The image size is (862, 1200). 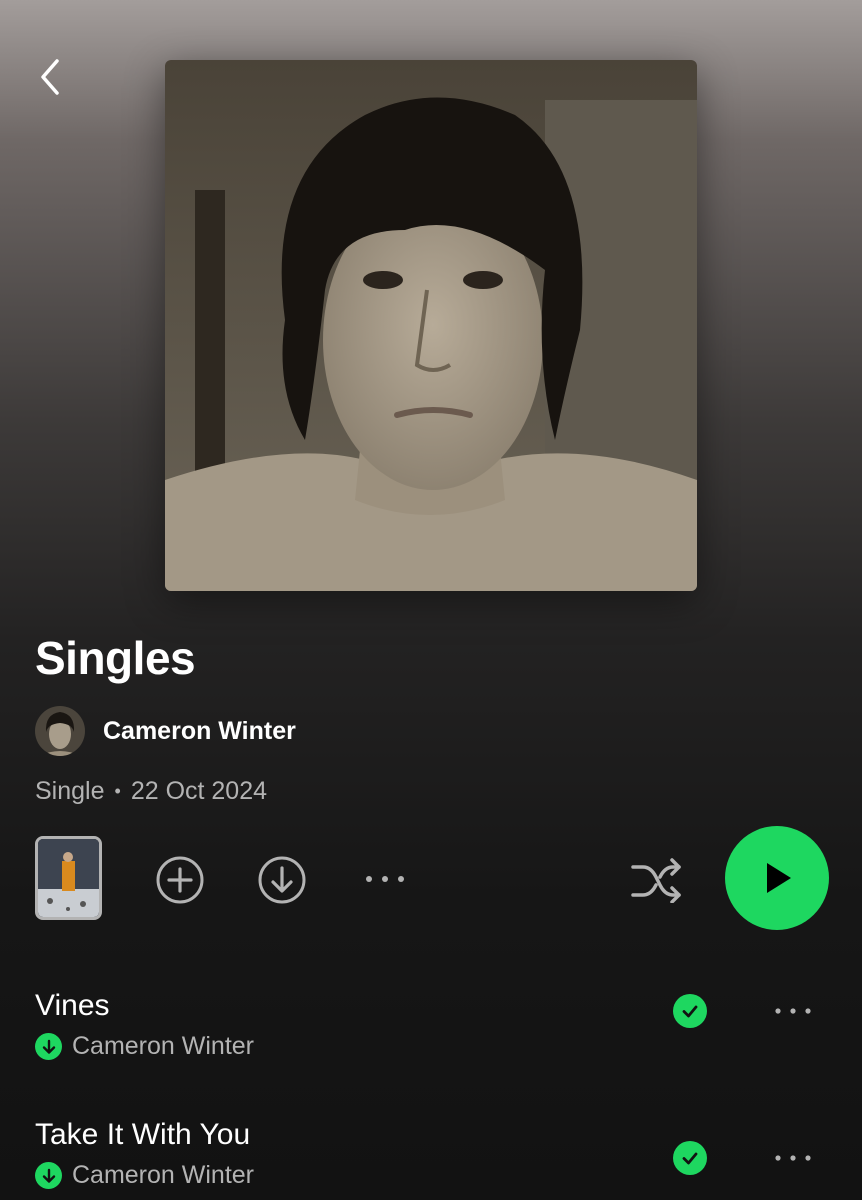 What do you see at coordinates (432, 1036) in the screenshot?
I see `track-row: Vines Cameron Winter` at bounding box center [432, 1036].